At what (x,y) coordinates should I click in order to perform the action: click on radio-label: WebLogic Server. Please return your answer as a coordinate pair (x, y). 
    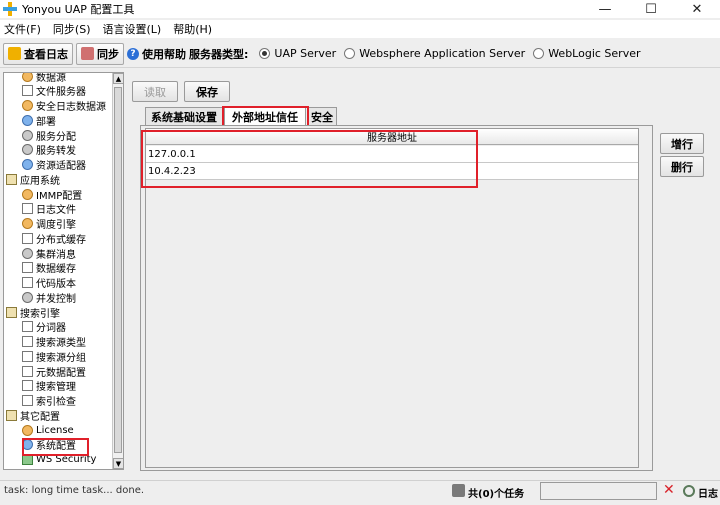
    Looking at the image, I should click on (594, 53).